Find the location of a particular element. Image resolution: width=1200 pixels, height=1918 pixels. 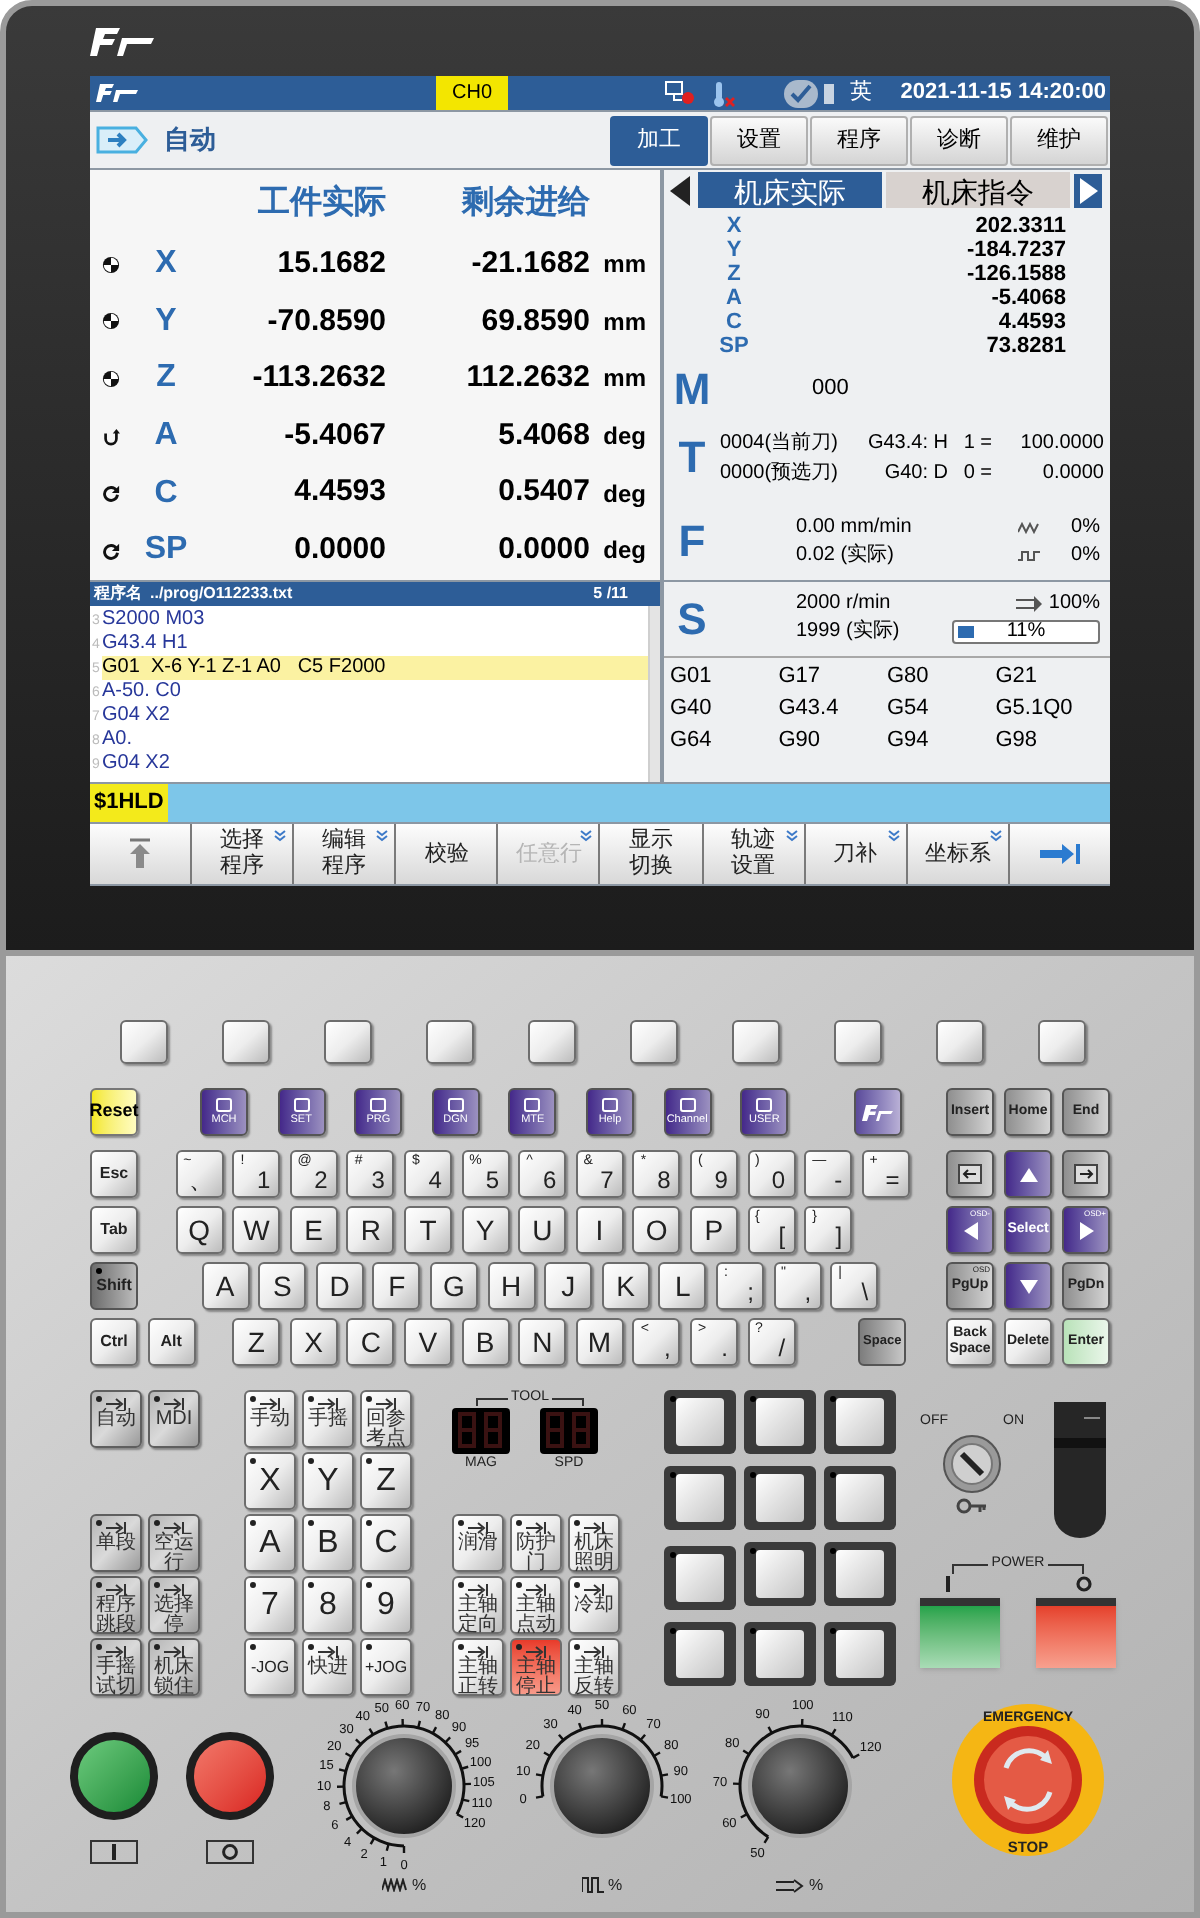

left-arrow-icon is located at coordinates (680, 190).